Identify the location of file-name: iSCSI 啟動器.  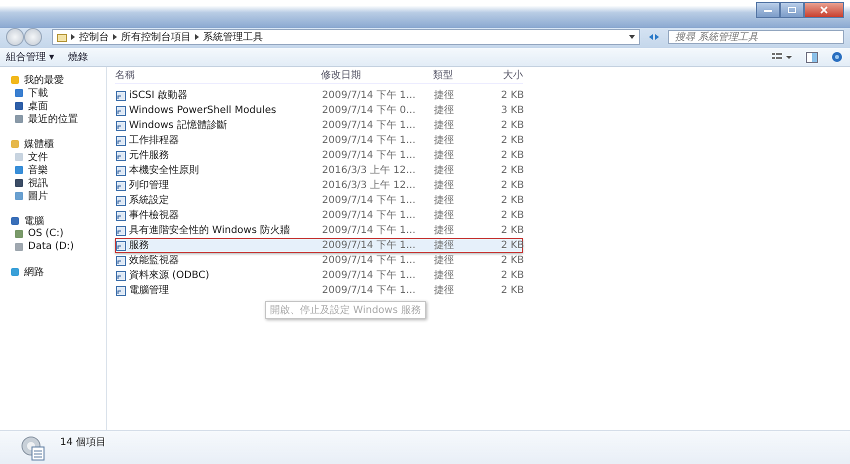
(158, 95).